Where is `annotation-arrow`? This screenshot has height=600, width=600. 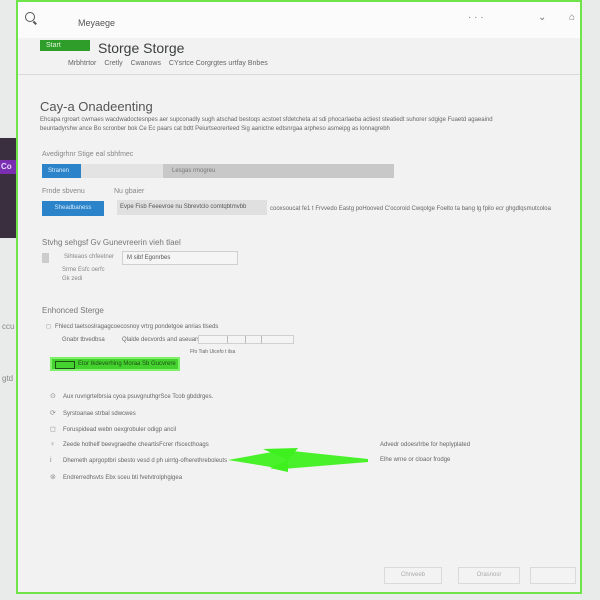
annotation-arrow is located at coordinates (298, 460).